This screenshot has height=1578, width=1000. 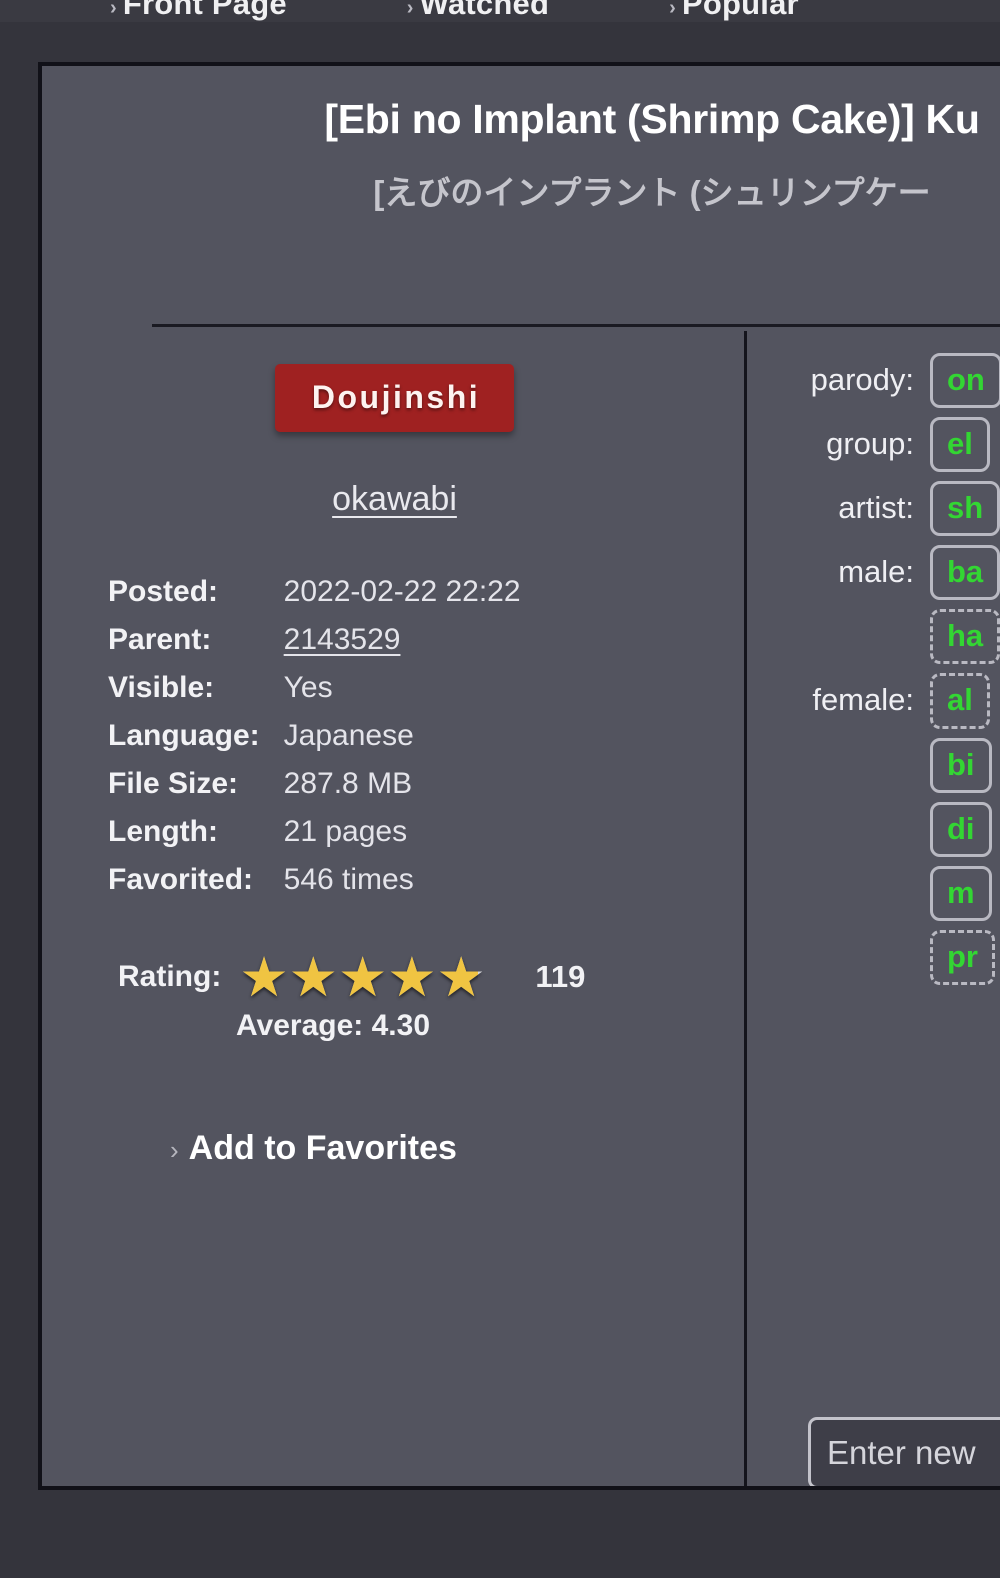 What do you see at coordinates (560, 976) in the screenshot?
I see `rating-count: 119` at bounding box center [560, 976].